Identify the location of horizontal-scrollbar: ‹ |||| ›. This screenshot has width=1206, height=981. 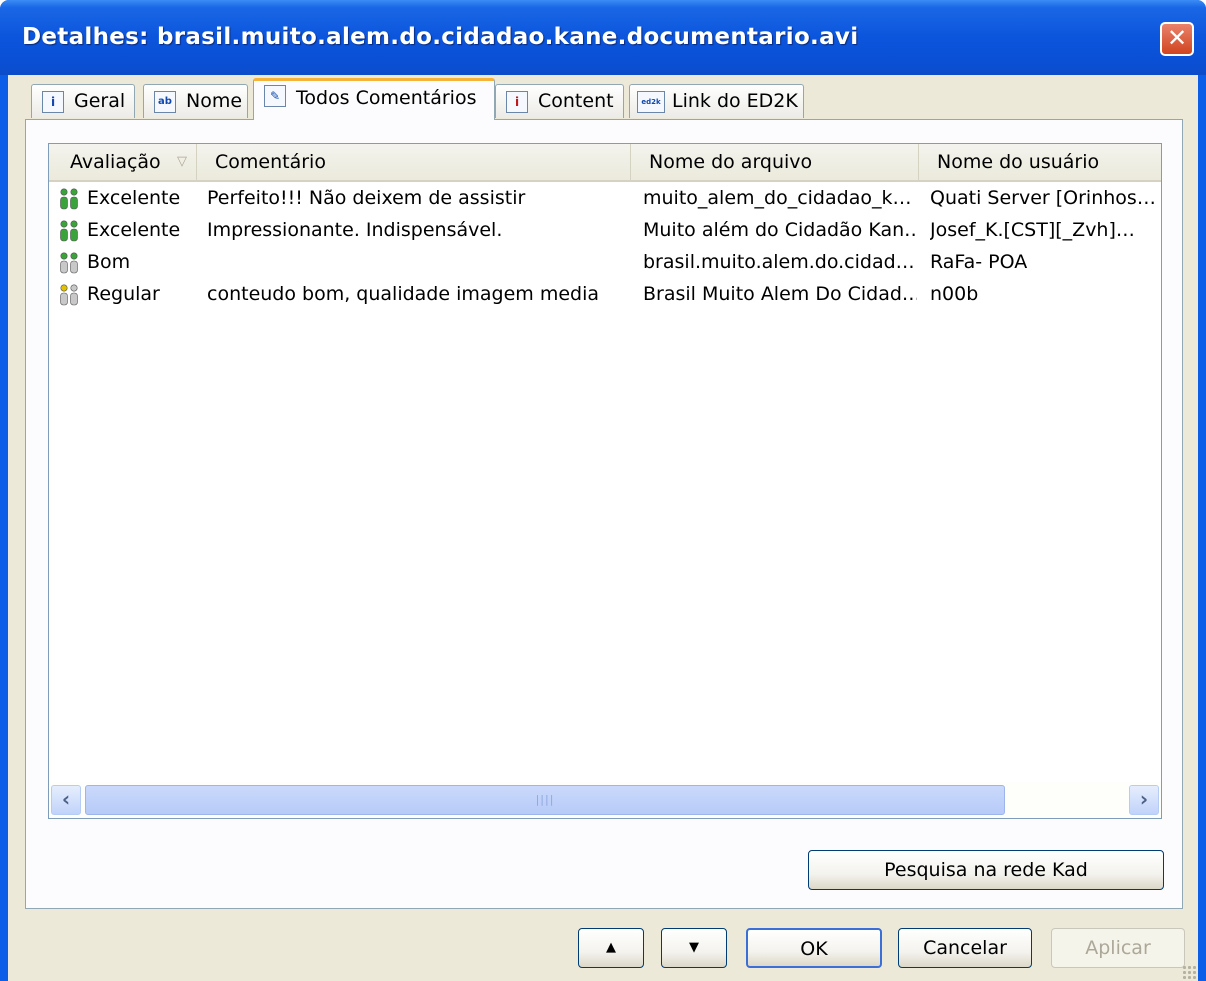
(605, 800).